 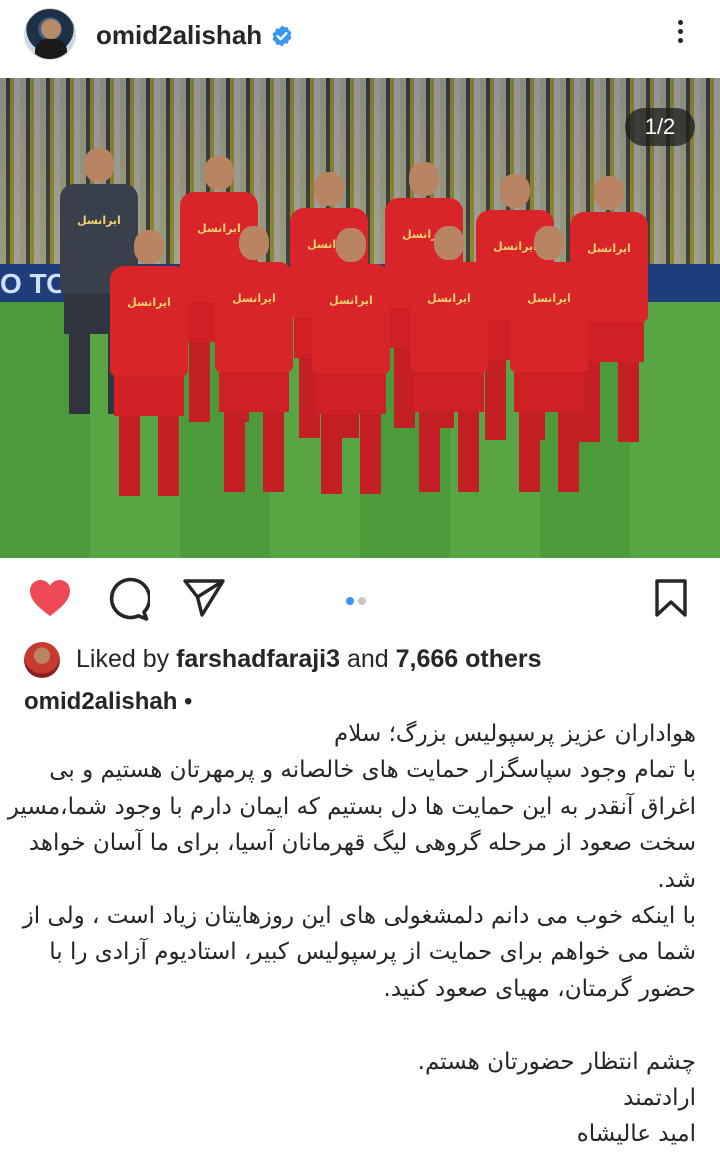 I want to click on avatar-body, so click(x=51, y=49).